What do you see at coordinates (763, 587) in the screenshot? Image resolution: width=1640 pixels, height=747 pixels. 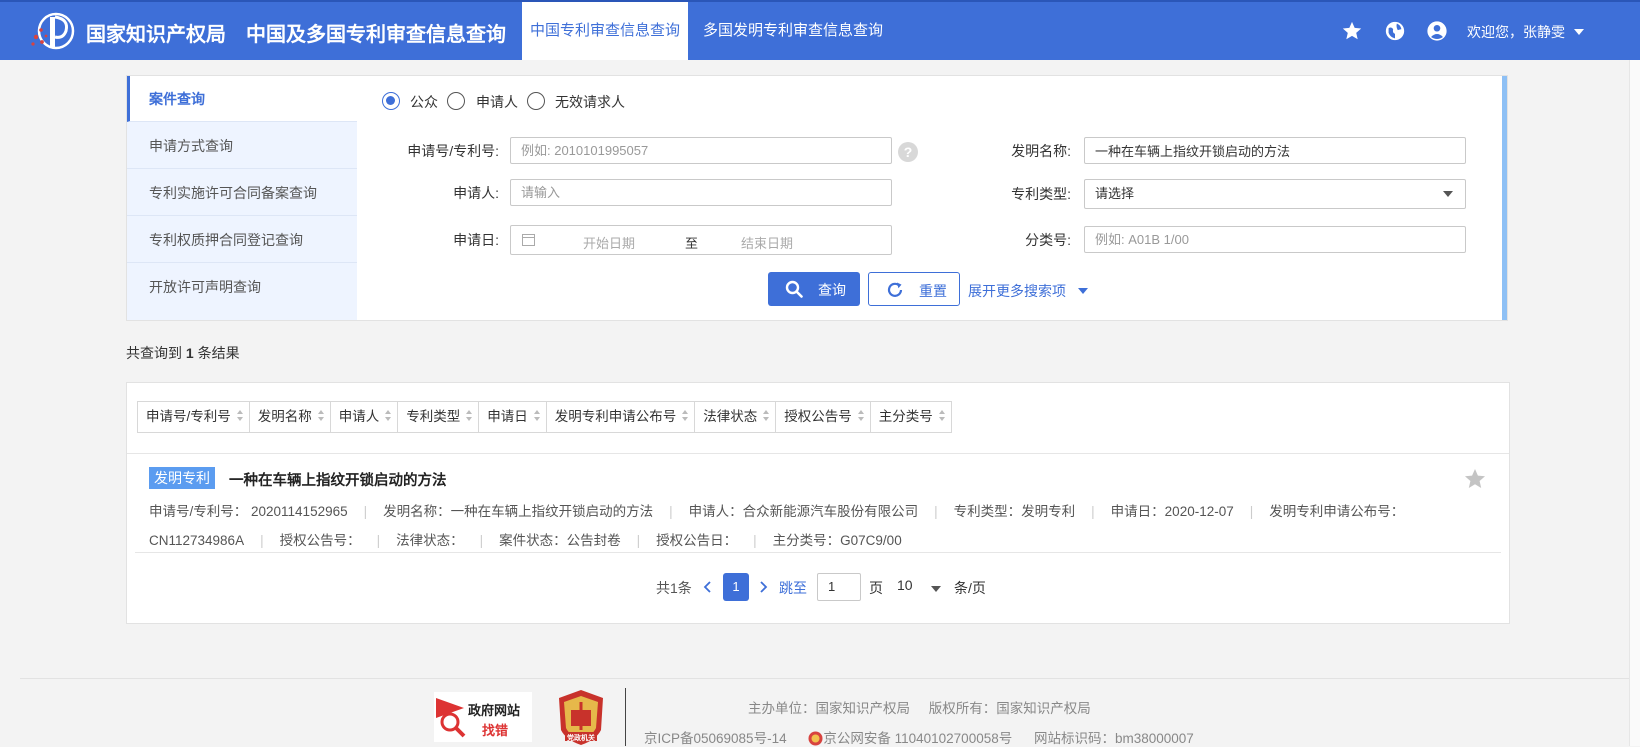 I see `chevron-right-icon` at bounding box center [763, 587].